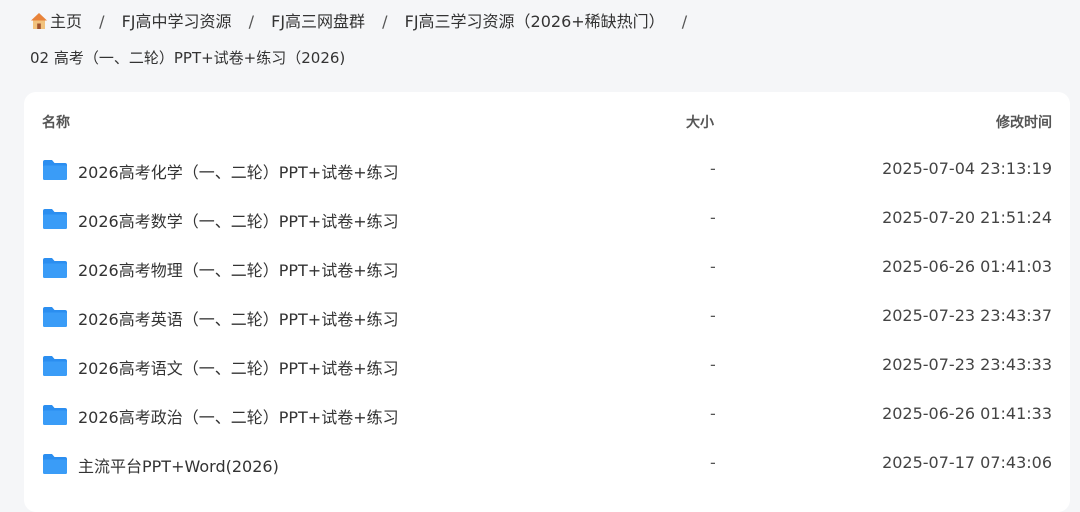  What do you see at coordinates (238, 367) in the screenshot?
I see `file-name: 2026高考语文（一、二轮）PPT+试卷+练习` at bounding box center [238, 367].